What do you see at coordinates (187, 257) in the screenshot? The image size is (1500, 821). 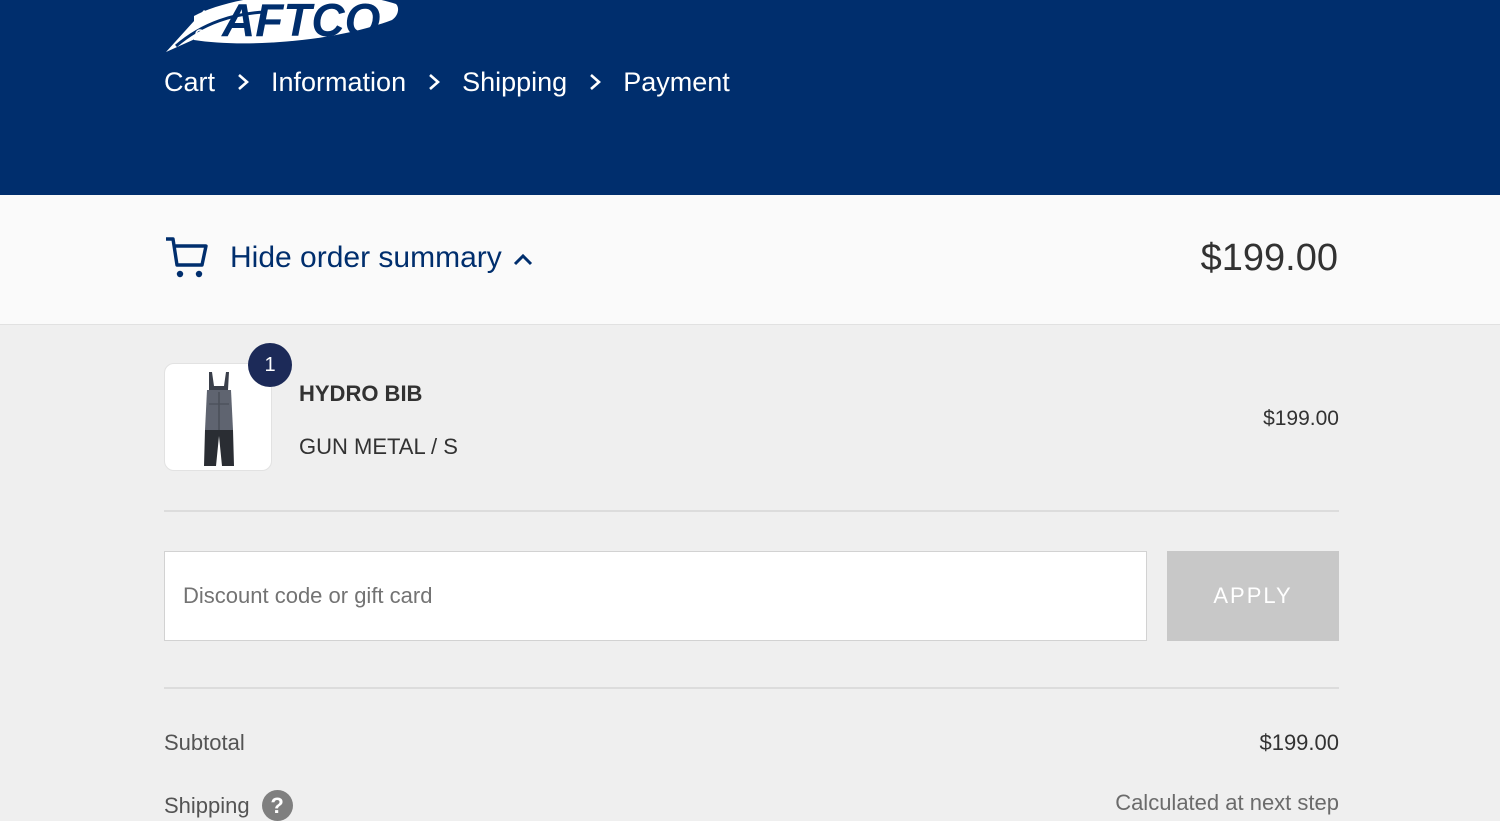 I see `cart-icon` at bounding box center [187, 257].